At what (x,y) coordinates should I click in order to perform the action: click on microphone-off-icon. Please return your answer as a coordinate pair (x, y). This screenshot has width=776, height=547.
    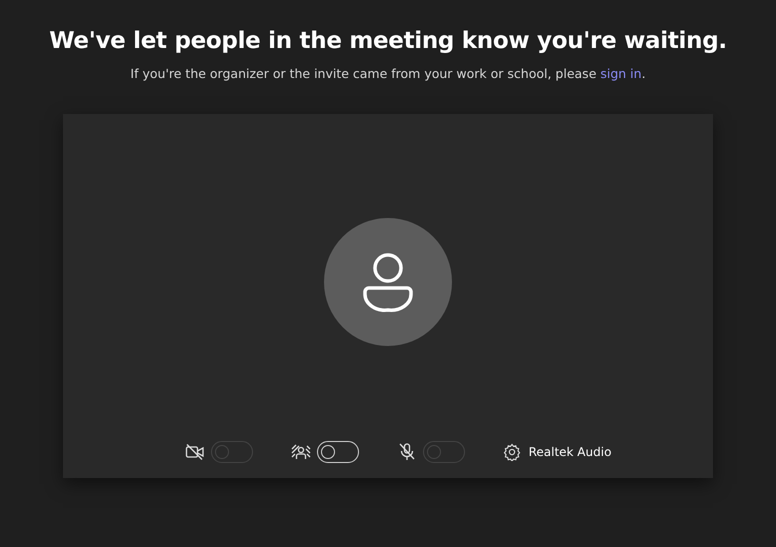
    Looking at the image, I should click on (406, 452).